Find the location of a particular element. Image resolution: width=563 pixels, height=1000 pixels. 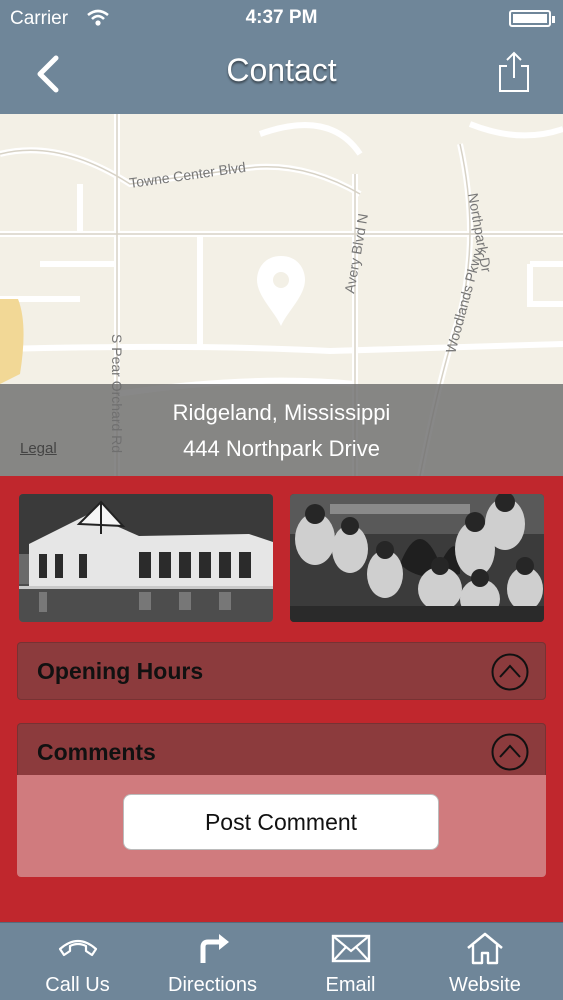

phone-icon is located at coordinates (77, 948).